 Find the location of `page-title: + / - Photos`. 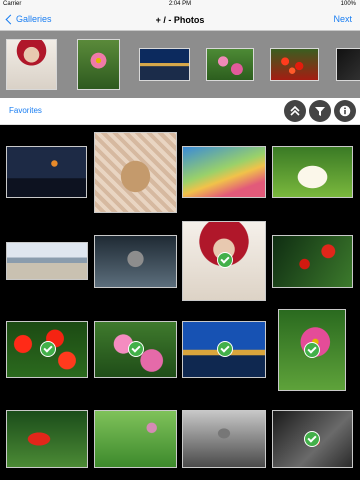

page-title: + / - Photos is located at coordinates (180, 20).